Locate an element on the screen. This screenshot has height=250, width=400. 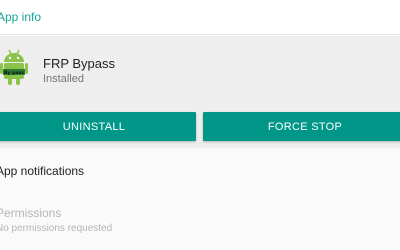
svg-text: By pass is located at coordinates (14, 73).